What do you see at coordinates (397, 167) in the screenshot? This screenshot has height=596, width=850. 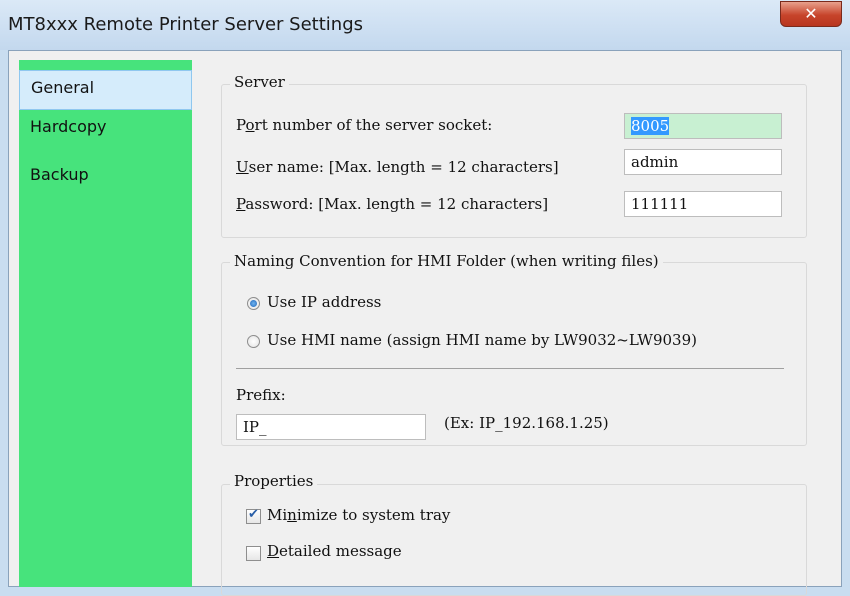 I see `user-name-label: User name: [Max. length = 12 characters]` at bounding box center [397, 167].